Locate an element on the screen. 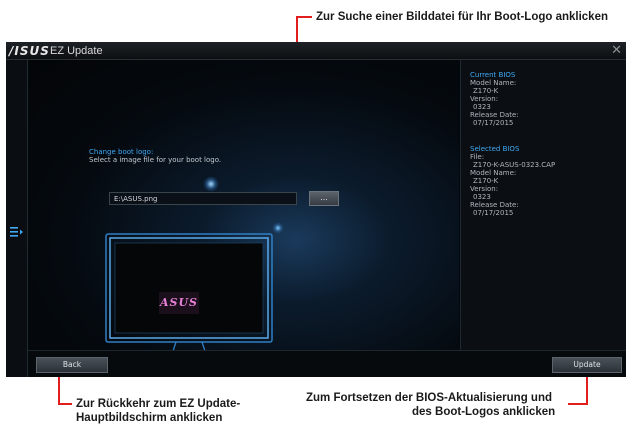 Image resolution: width=630 pixels, height=429 pixels. selected-file-label: File: is located at coordinates (477, 157).